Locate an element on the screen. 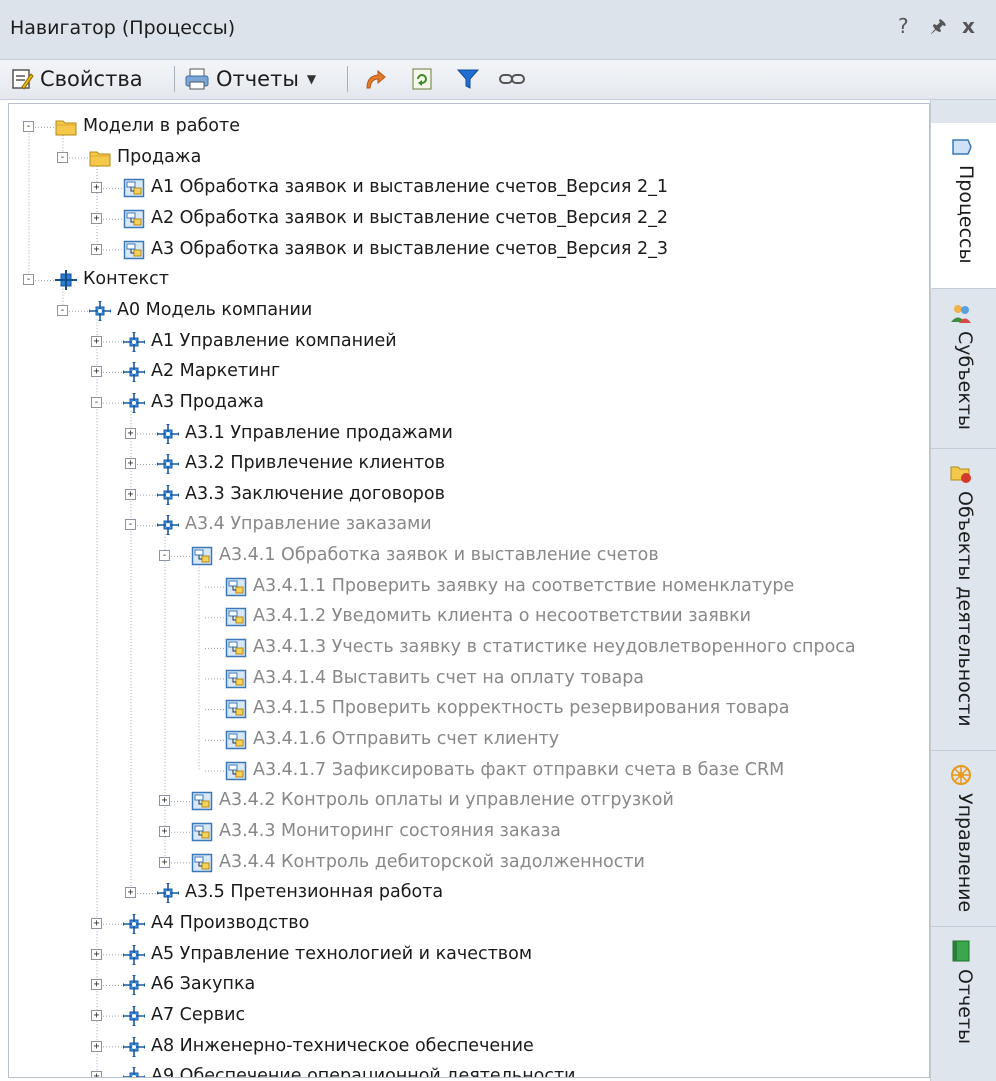 The image size is (996, 1081). tree-node: + A6 Закупка is located at coordinates (469, 985).